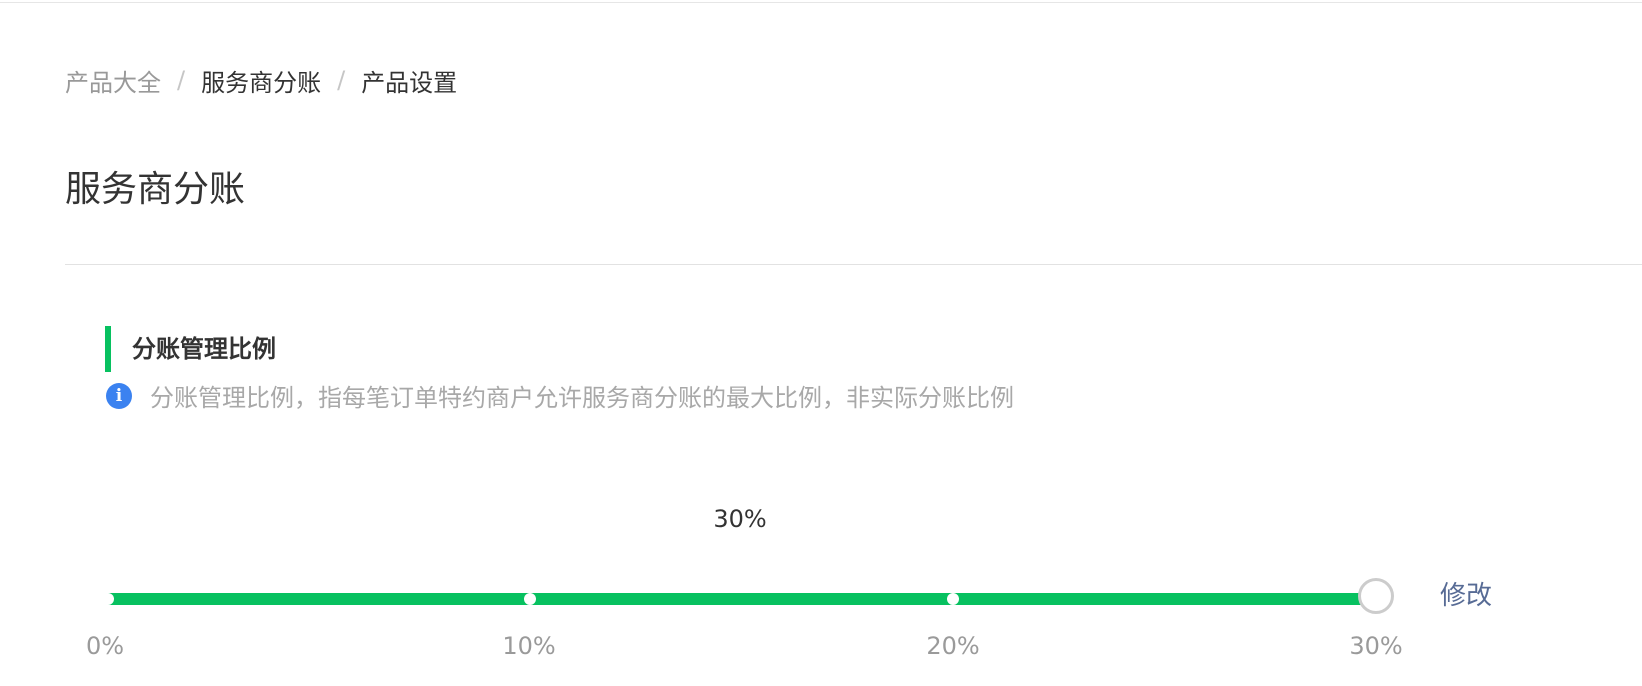 The image size is (1642, 686). Describe the element at coordinates (853, 264) in the screenshot. I see `section-divider` at that location.